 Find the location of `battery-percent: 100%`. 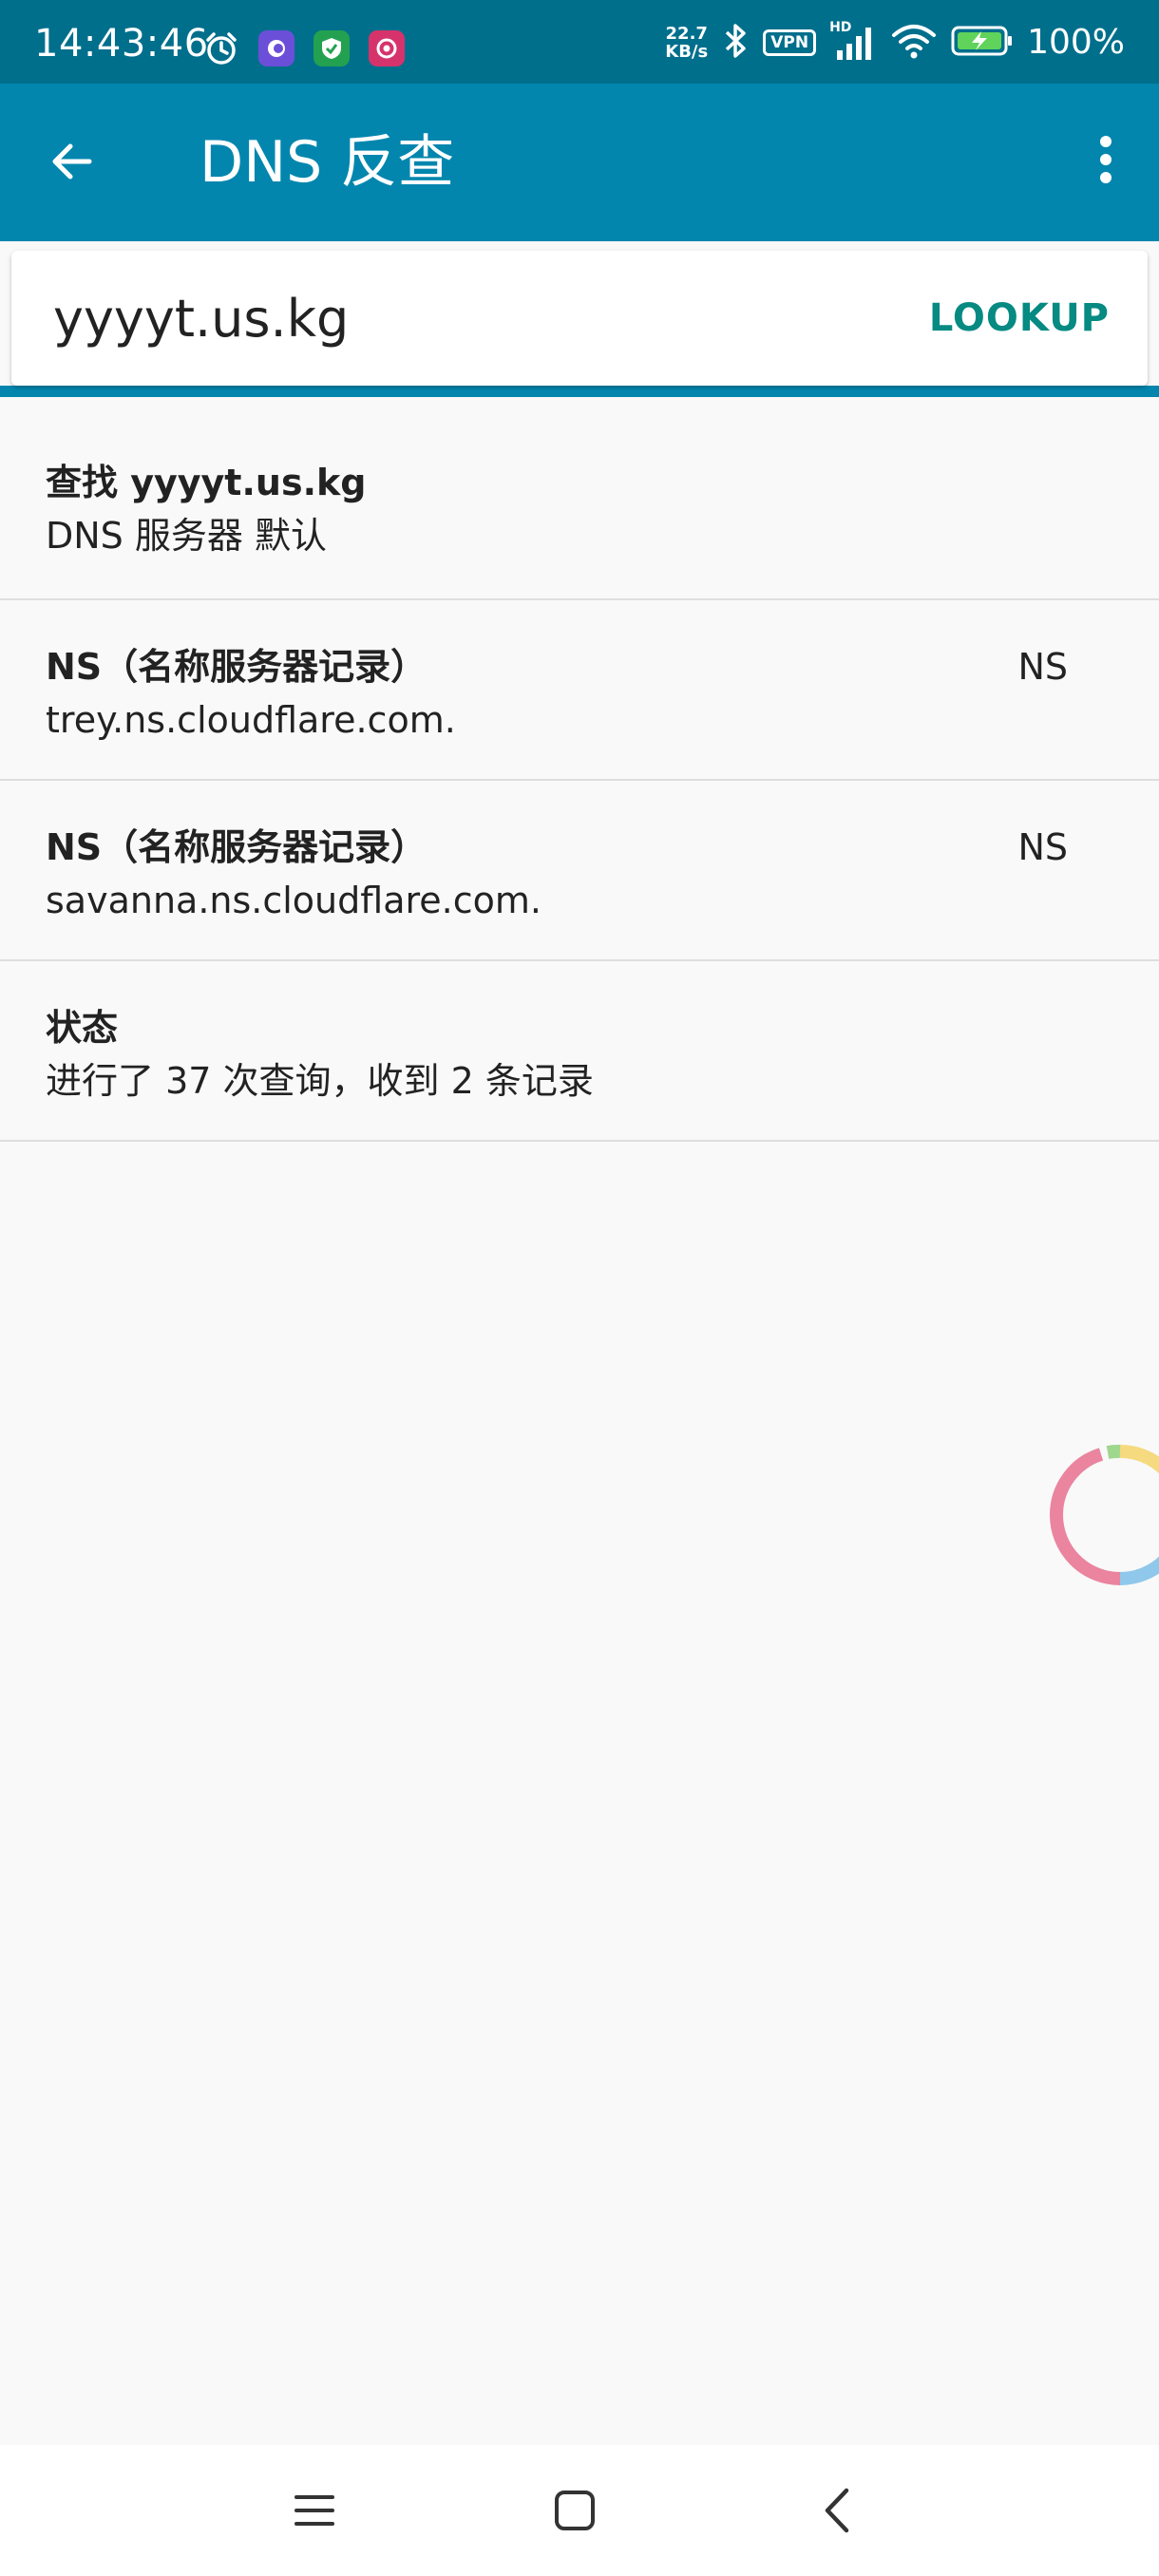

battery-percent: 100% is located at coordinates (1076, 42).